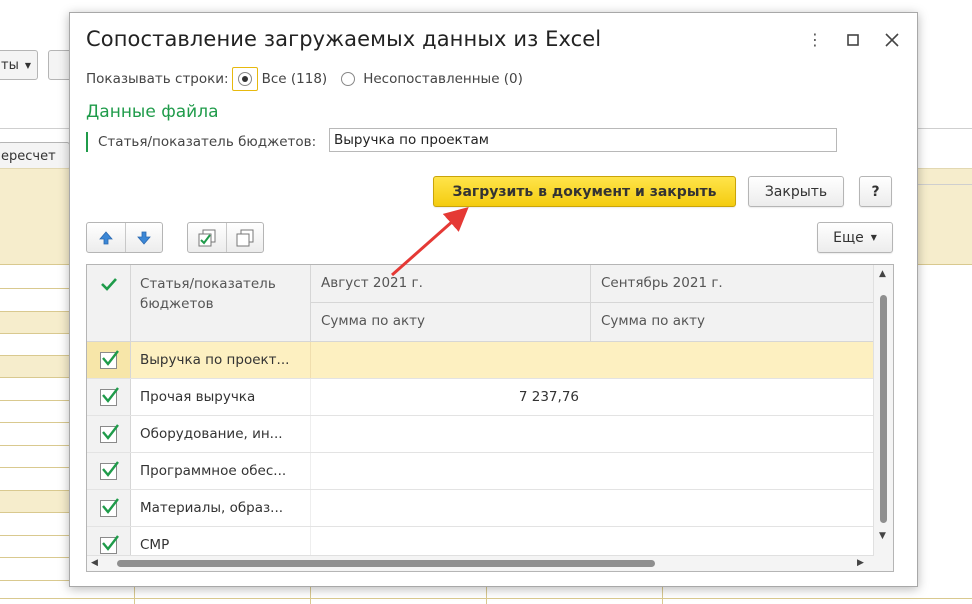  I want to click on move-up-button, so click(106, 237).